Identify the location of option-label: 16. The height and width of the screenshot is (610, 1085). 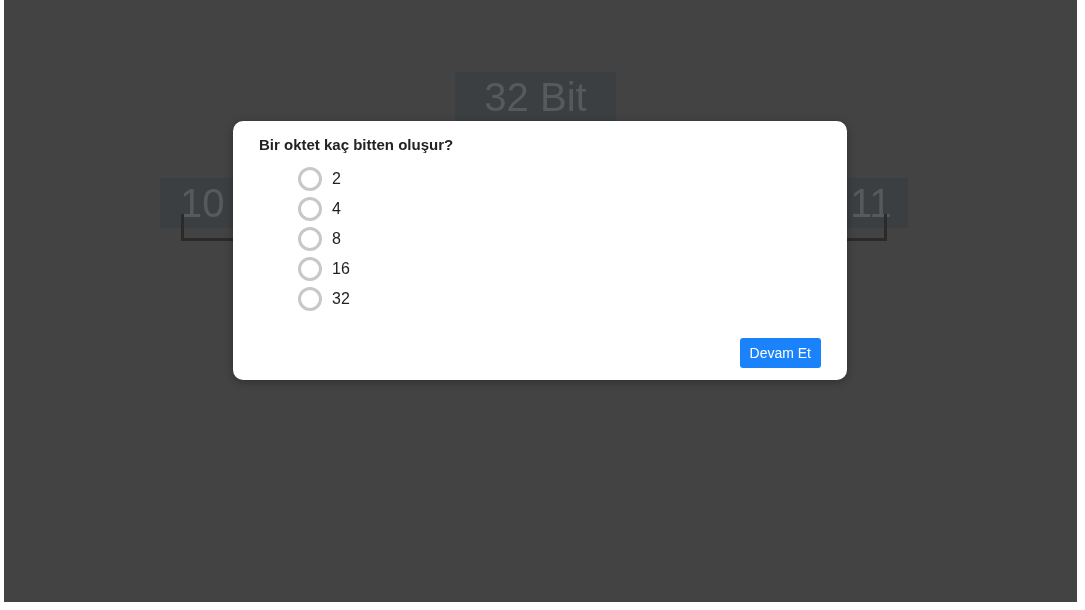
(341, 269).